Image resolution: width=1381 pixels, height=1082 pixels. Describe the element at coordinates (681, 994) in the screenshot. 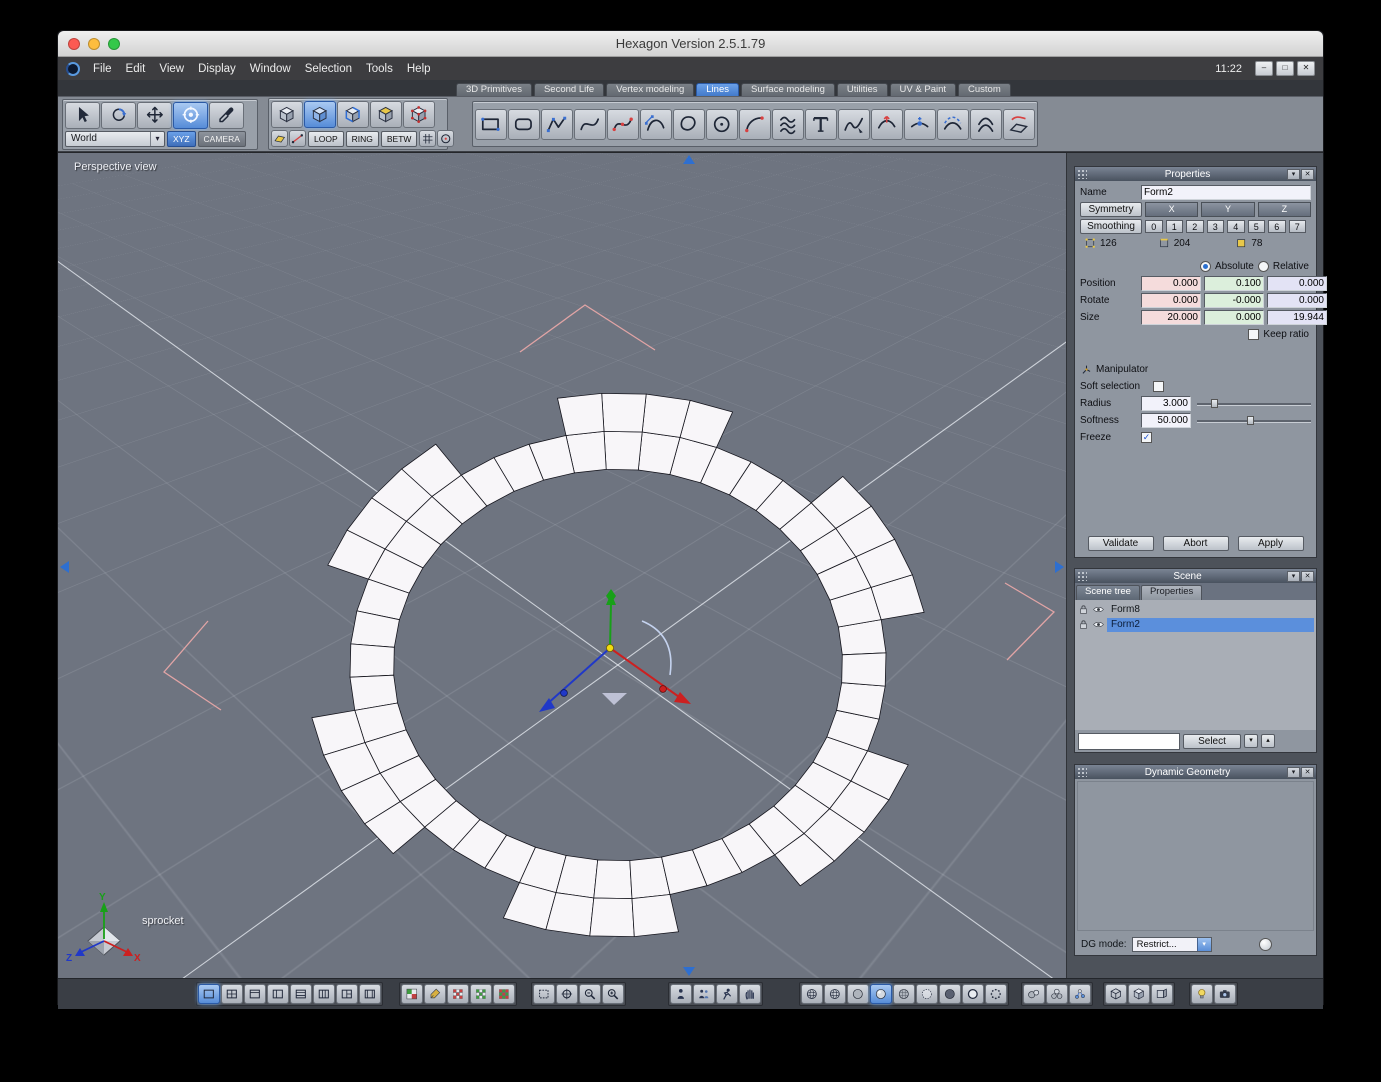

I see `avatar-icon` at that location.